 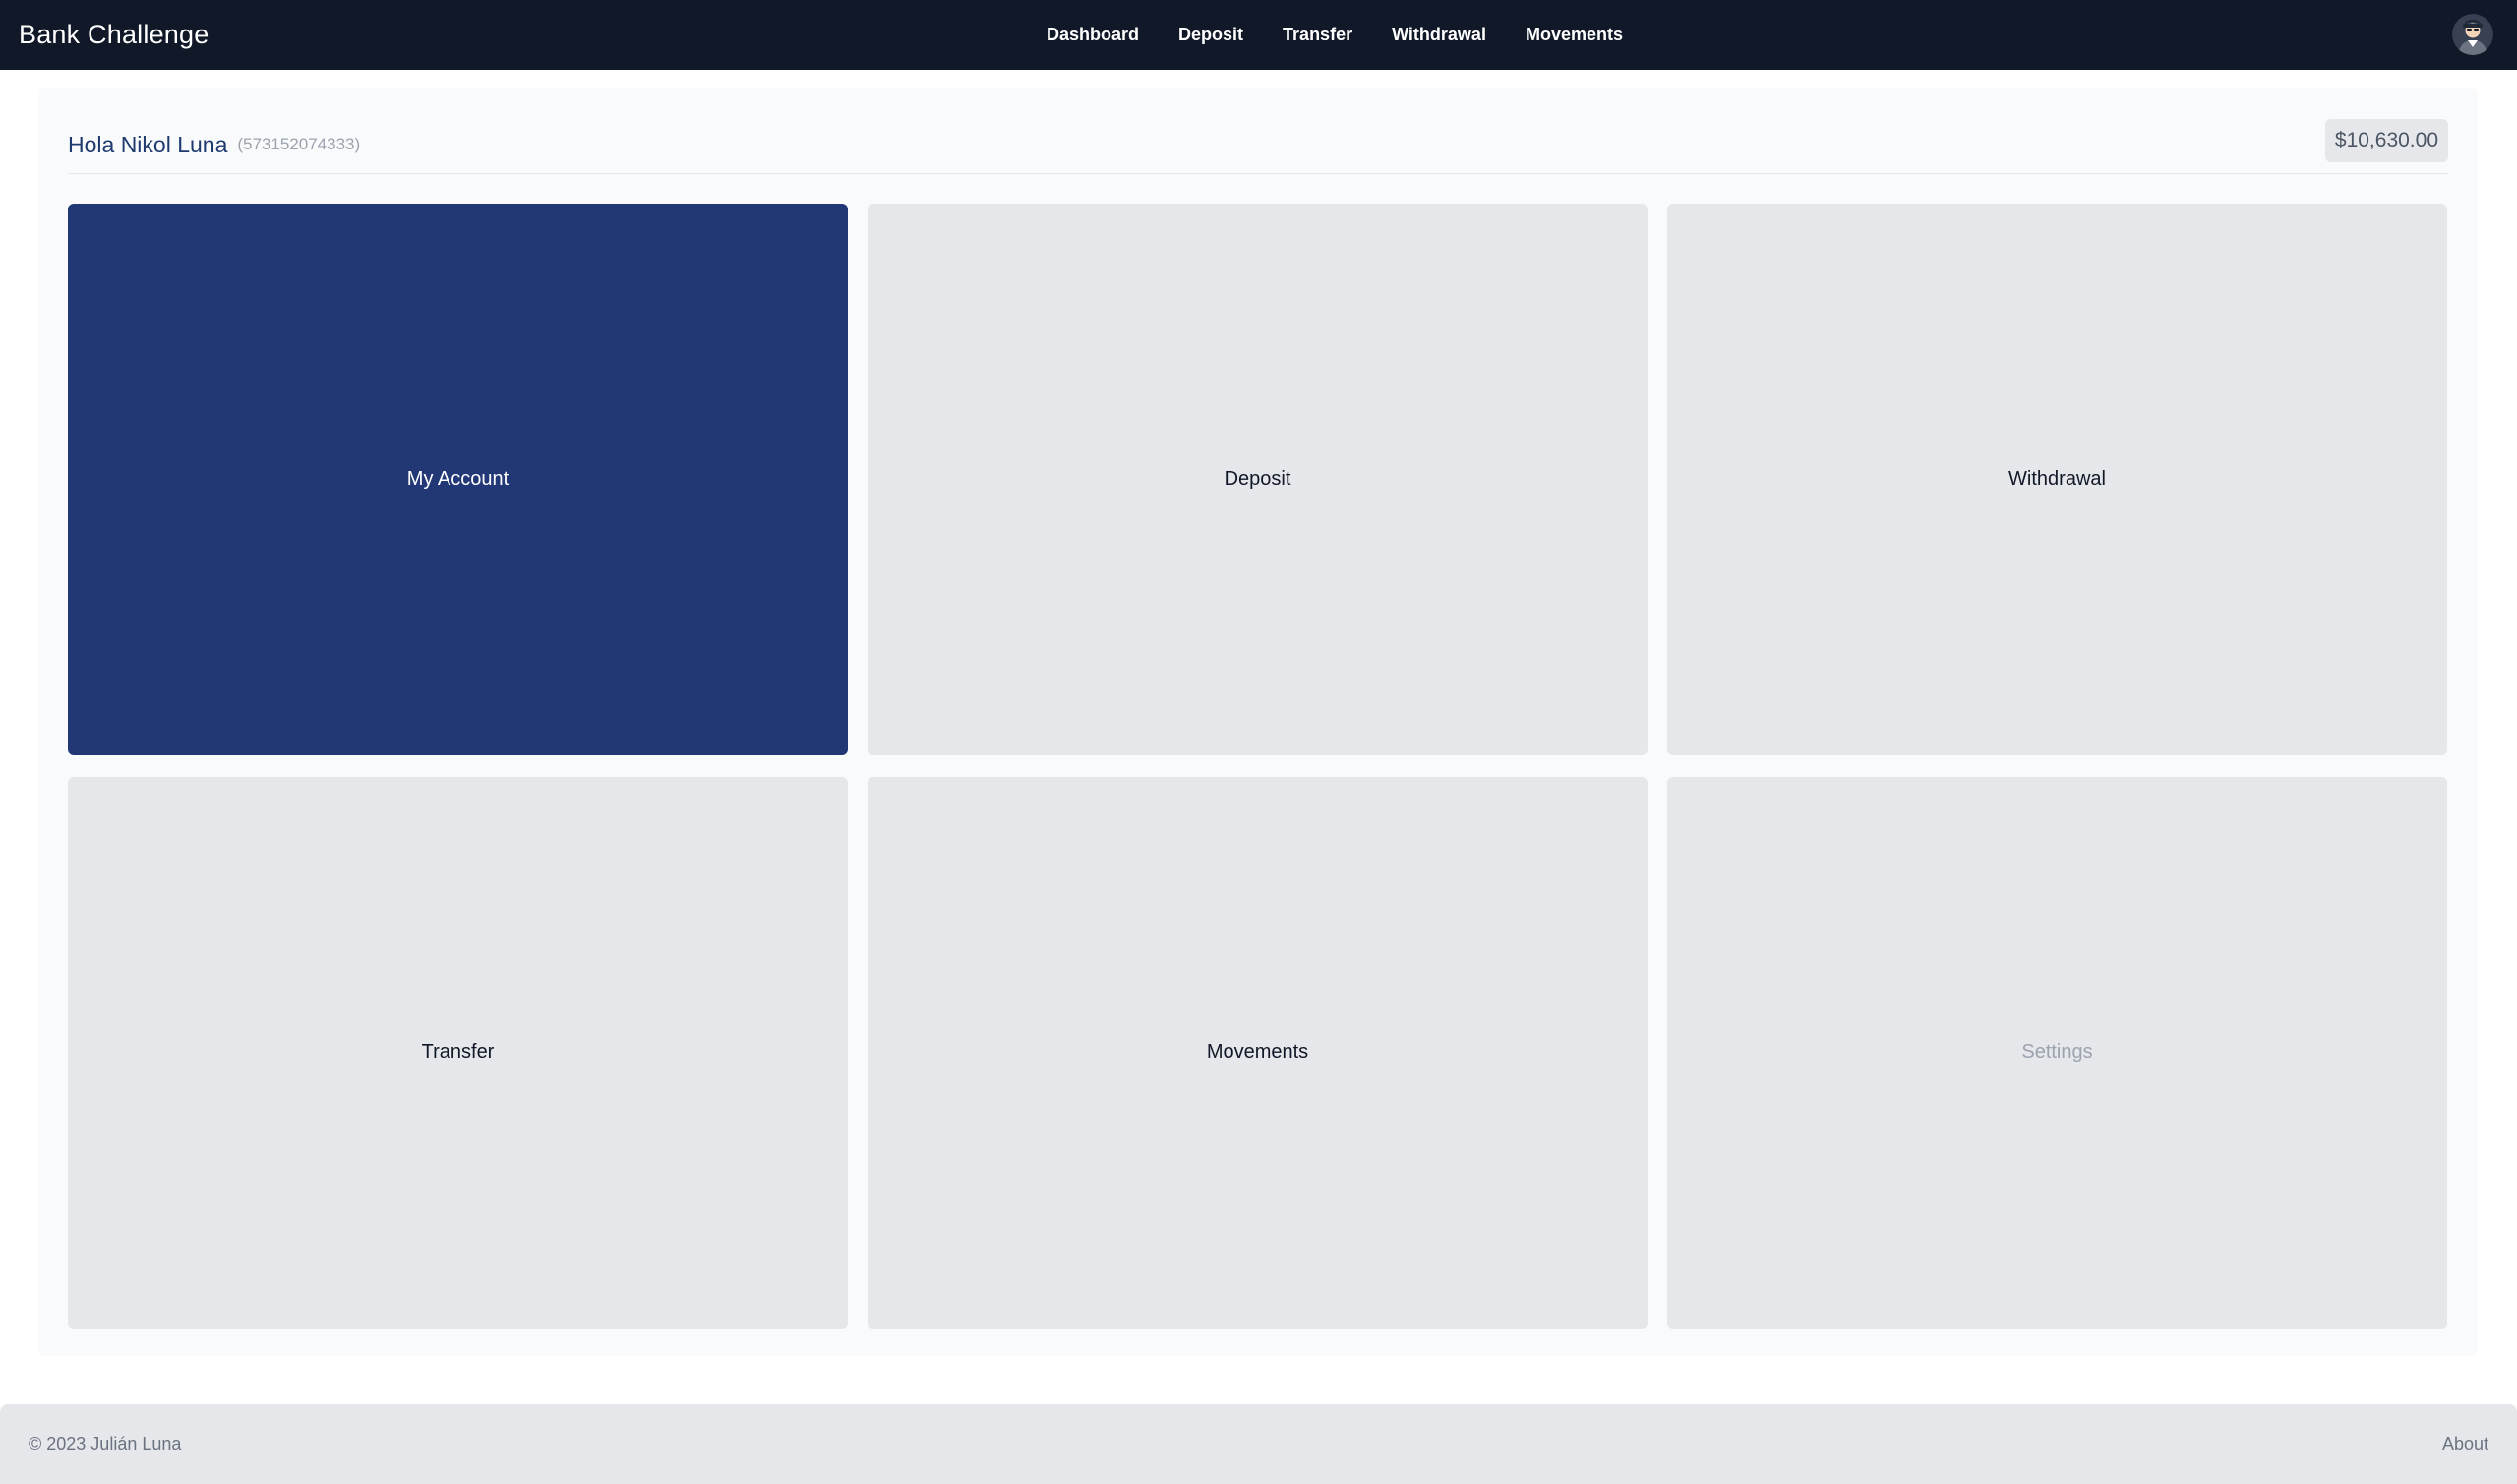 I want to click on greeting-text: Hola Nikol Luna, so click(x=148, y=144).